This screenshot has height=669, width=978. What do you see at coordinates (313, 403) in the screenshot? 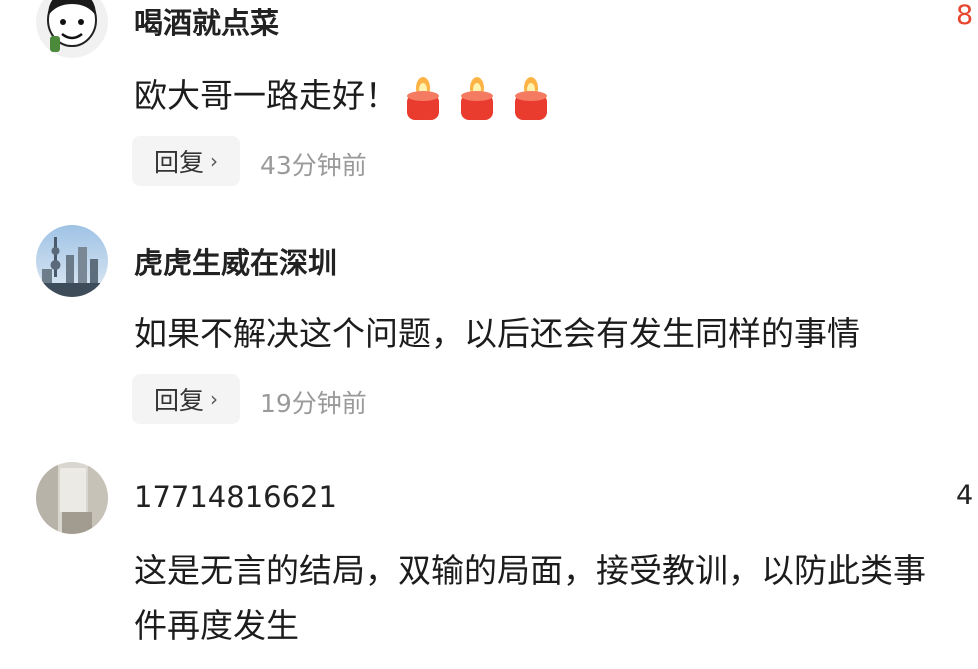
I see `timestamp: 19分钟前` at bounding box center [313, 403].